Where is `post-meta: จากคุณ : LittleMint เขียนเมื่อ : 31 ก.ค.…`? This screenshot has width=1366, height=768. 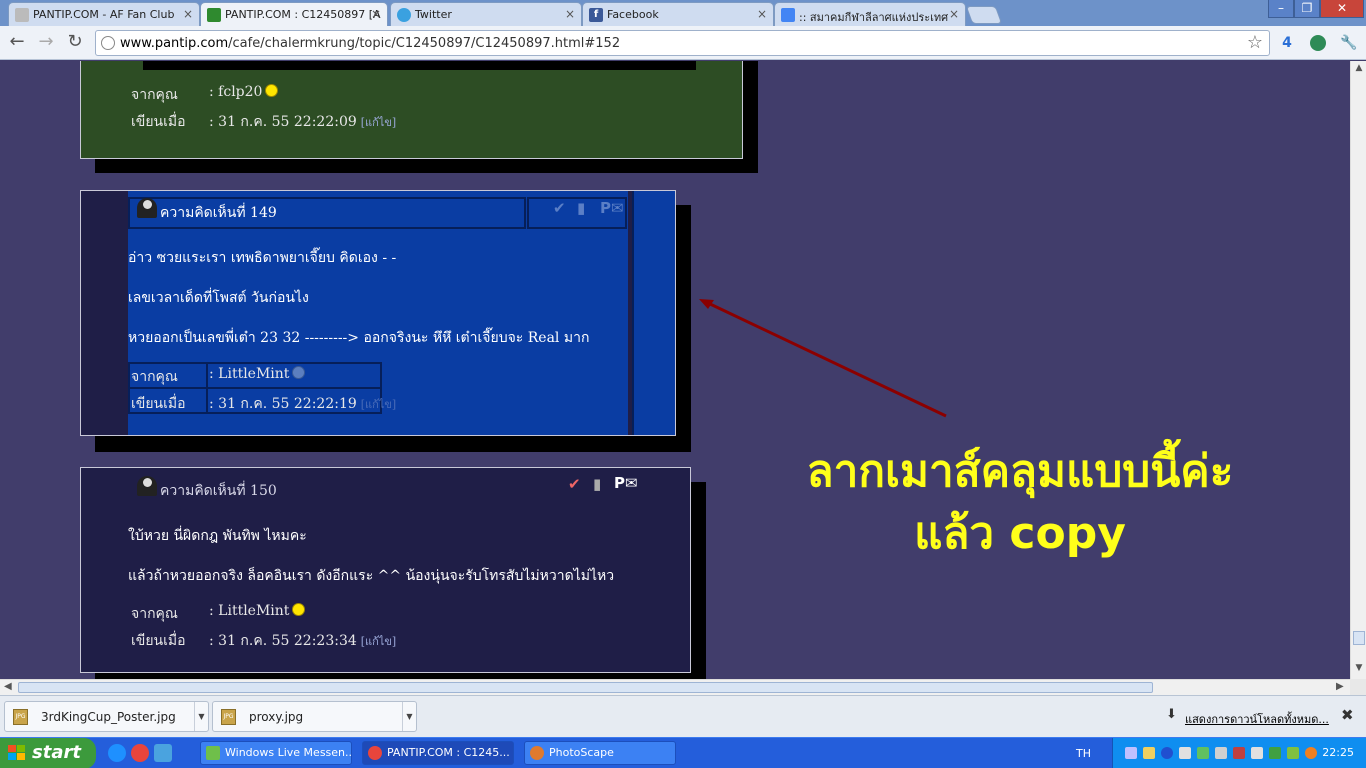
post-meta: จากคุณ : LittleMint เขียนเมื่อ : 31 ก.ค.… is located at coordinates (263, 391).